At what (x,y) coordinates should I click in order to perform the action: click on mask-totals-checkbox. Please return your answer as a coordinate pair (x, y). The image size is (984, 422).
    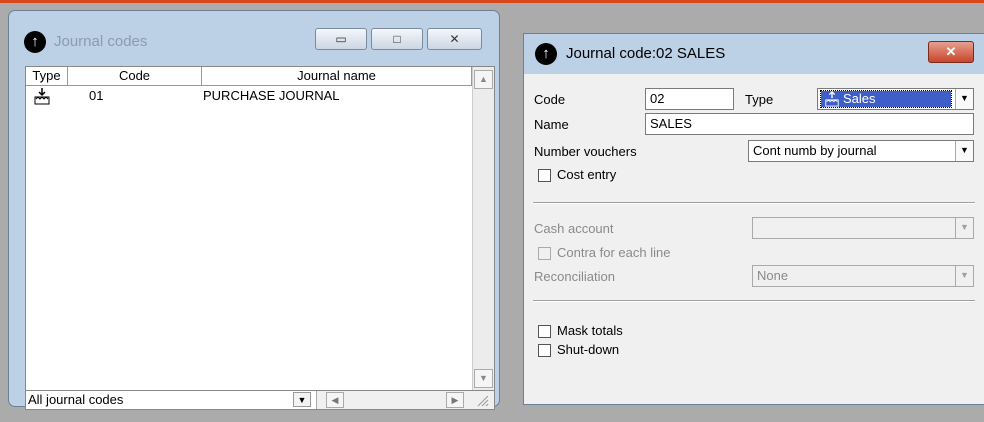
    Looking at the image, I should click on (544, 331).